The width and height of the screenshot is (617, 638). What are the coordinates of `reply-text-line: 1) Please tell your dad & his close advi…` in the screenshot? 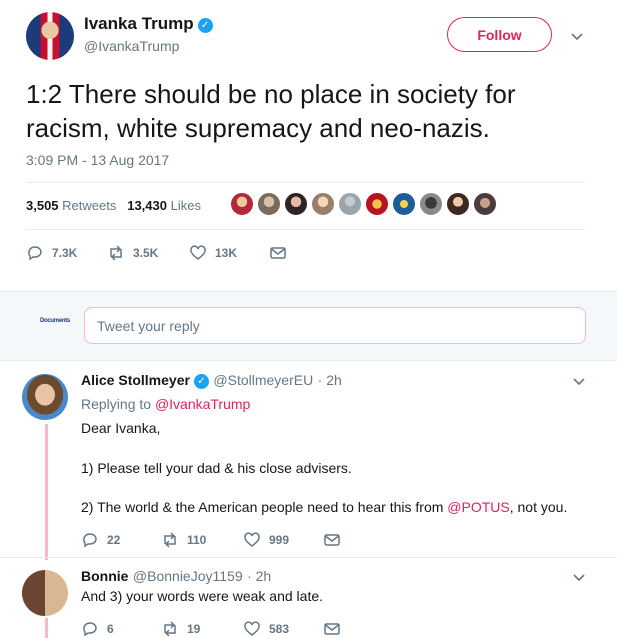 It's located at (216, 468).